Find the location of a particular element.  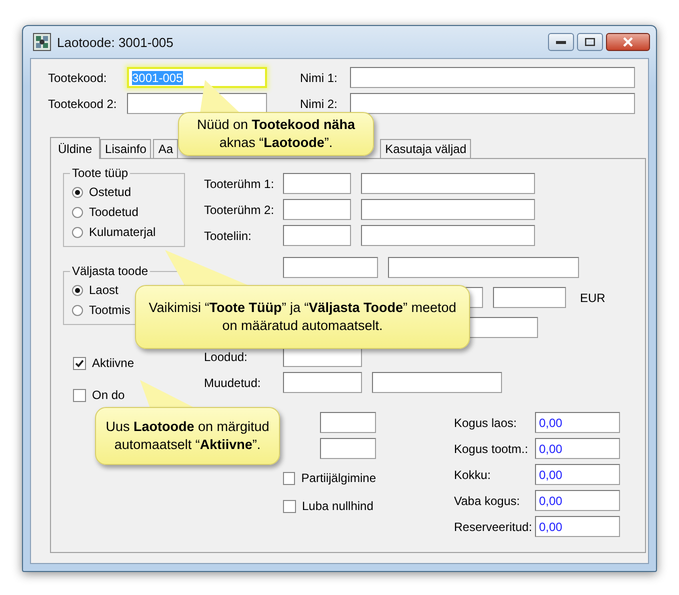

field-label: Tooteliin: is located at coordinates (228, 235).